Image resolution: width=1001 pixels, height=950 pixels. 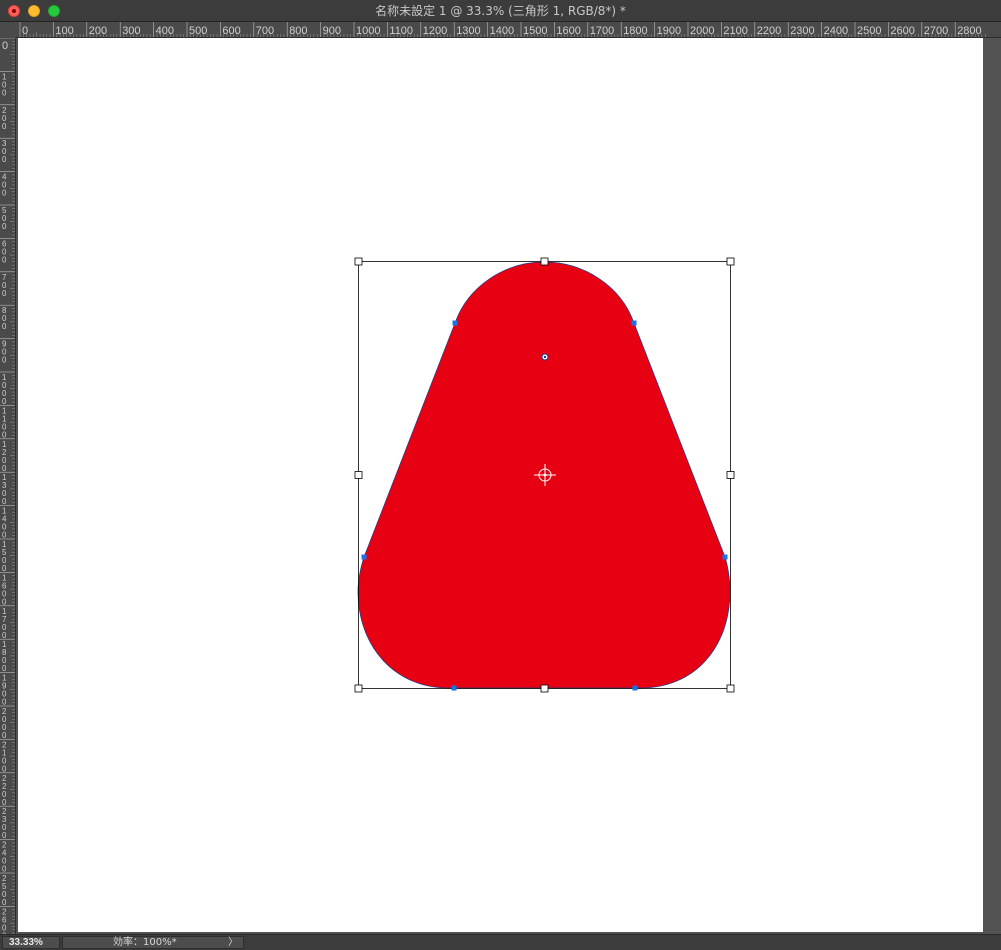 I want to click on title-bar: 名称未設定 1 @ 33.3% (三角形 1, RGB/8*) *, so click(x=500, y=11).